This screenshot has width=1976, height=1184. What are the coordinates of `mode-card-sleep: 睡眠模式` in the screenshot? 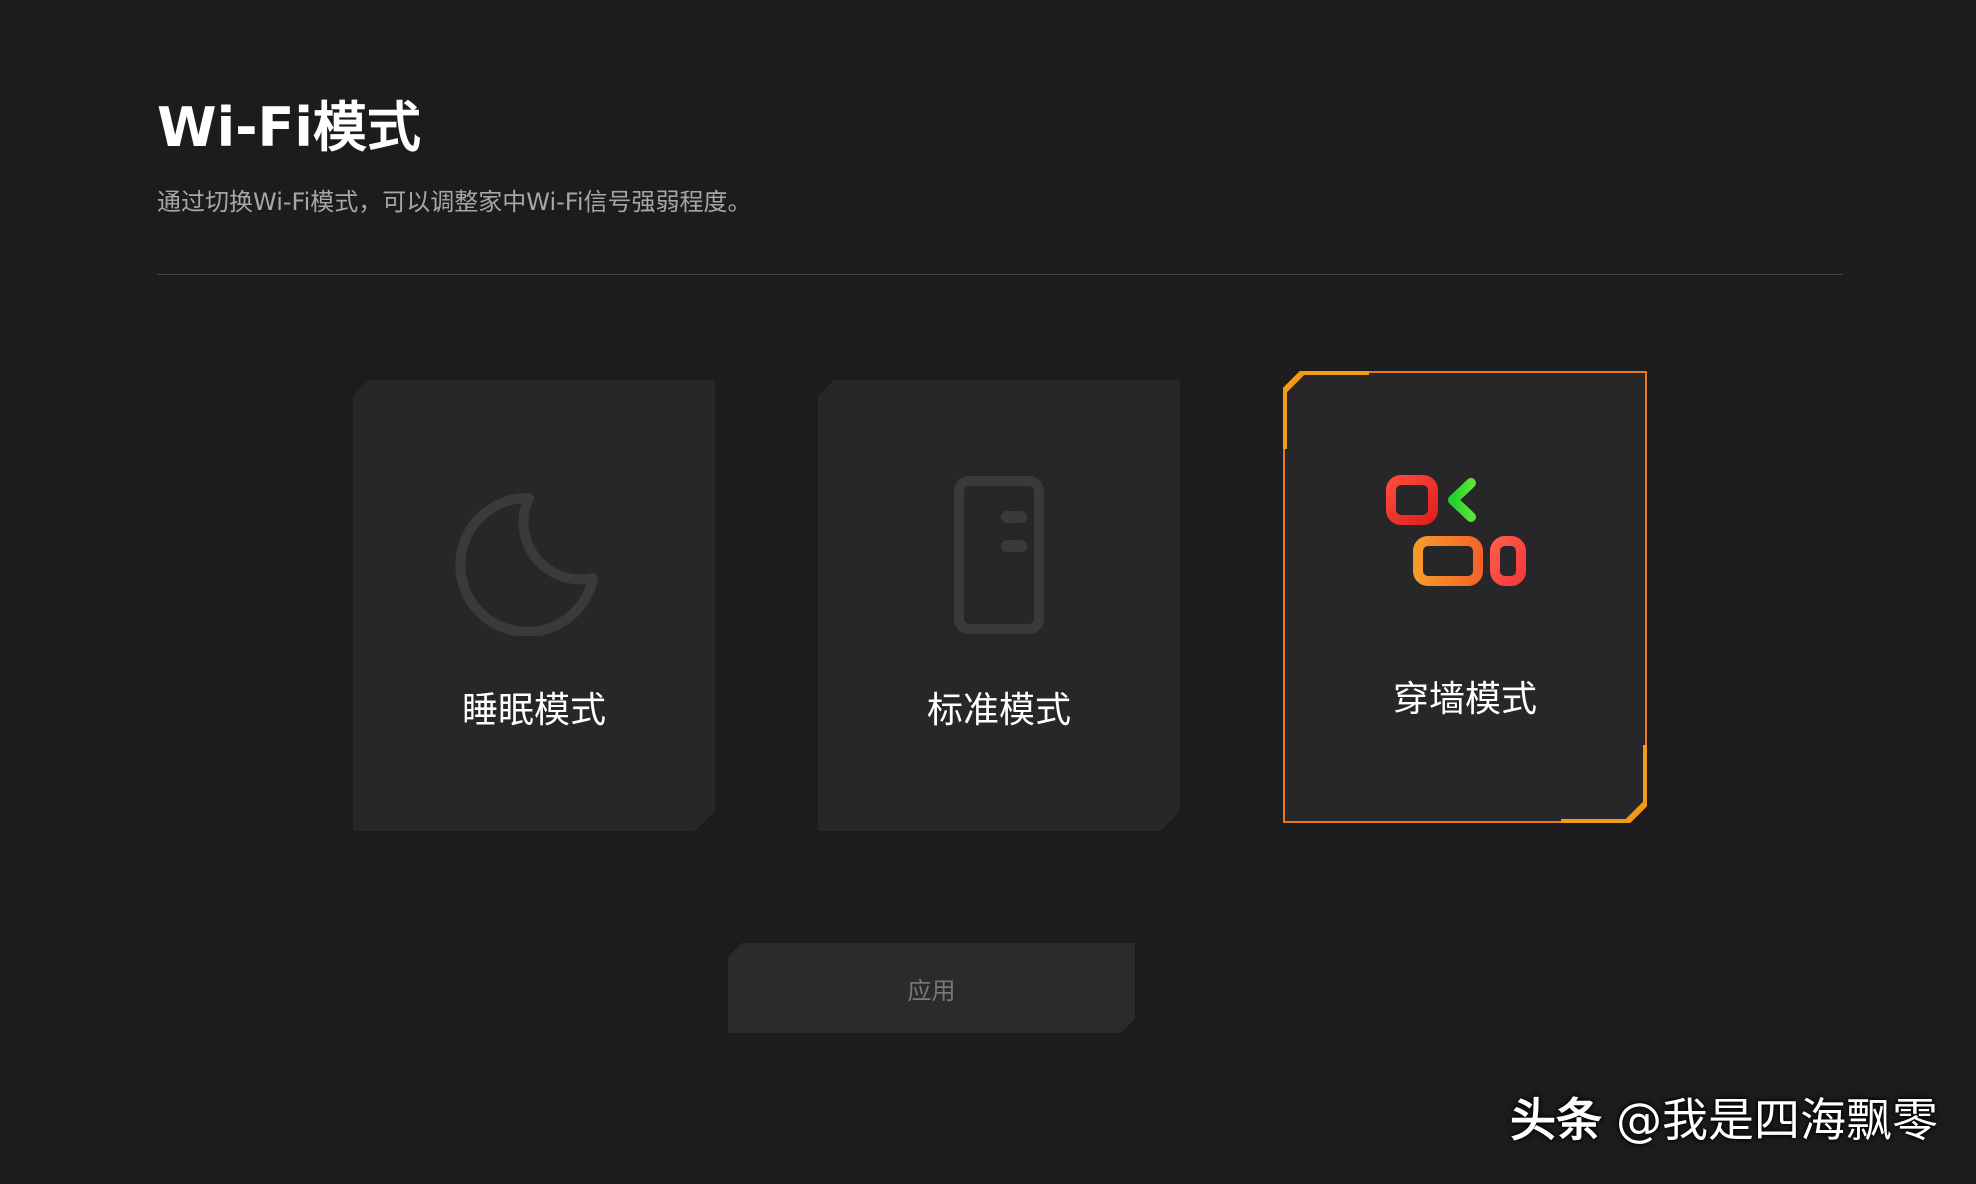 It's located at (534, 605).